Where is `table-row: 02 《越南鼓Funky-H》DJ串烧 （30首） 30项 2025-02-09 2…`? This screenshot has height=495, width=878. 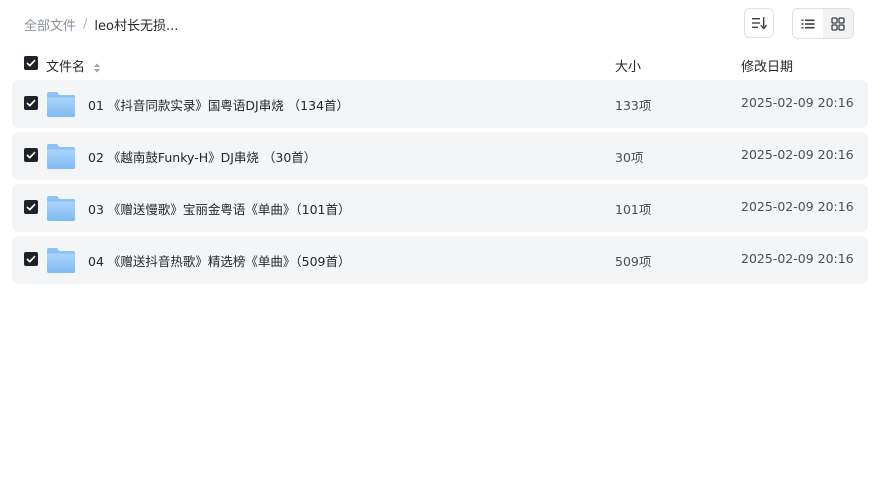 table-row: 02 《越南鼓Funky-H》DJ串烧 （30首） 30项 2025-02-09 2… is located at coordinates (440, 156).